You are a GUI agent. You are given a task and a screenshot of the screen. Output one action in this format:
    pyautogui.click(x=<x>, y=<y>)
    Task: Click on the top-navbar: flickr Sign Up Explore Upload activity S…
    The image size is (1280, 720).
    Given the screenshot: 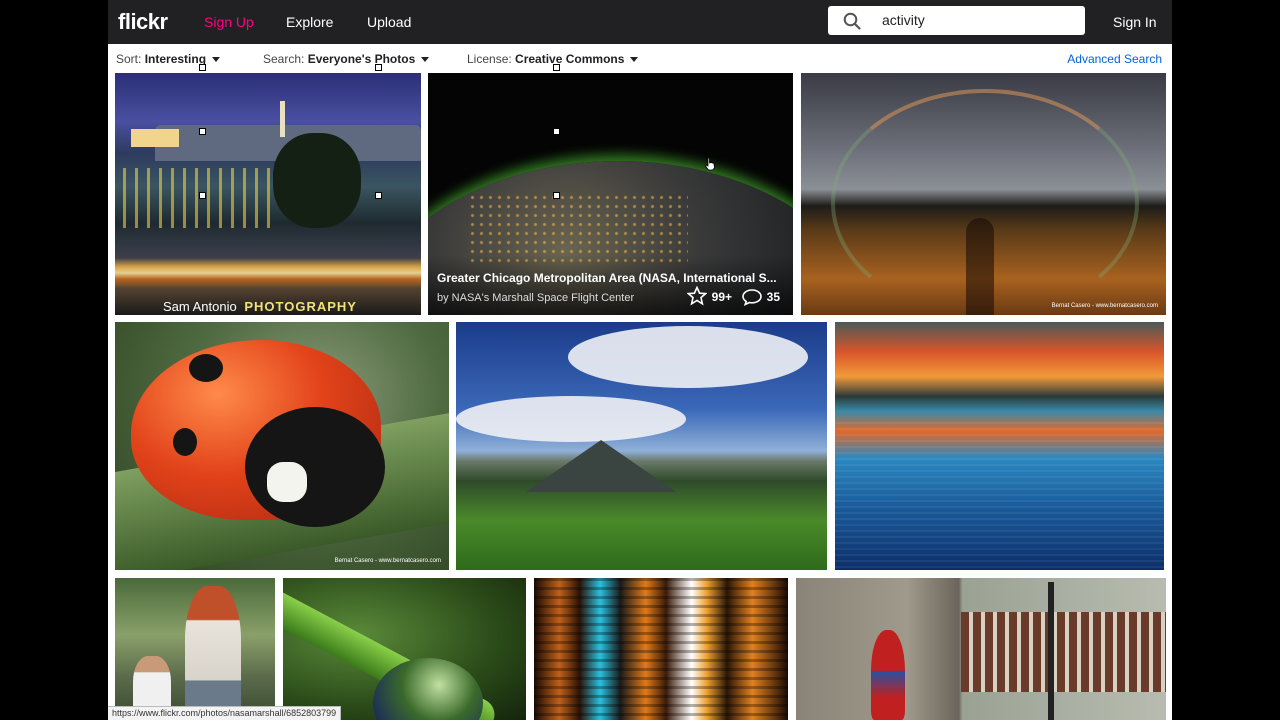 What is the action you would take?
    pyautogui.click(x=640, y=22)
    